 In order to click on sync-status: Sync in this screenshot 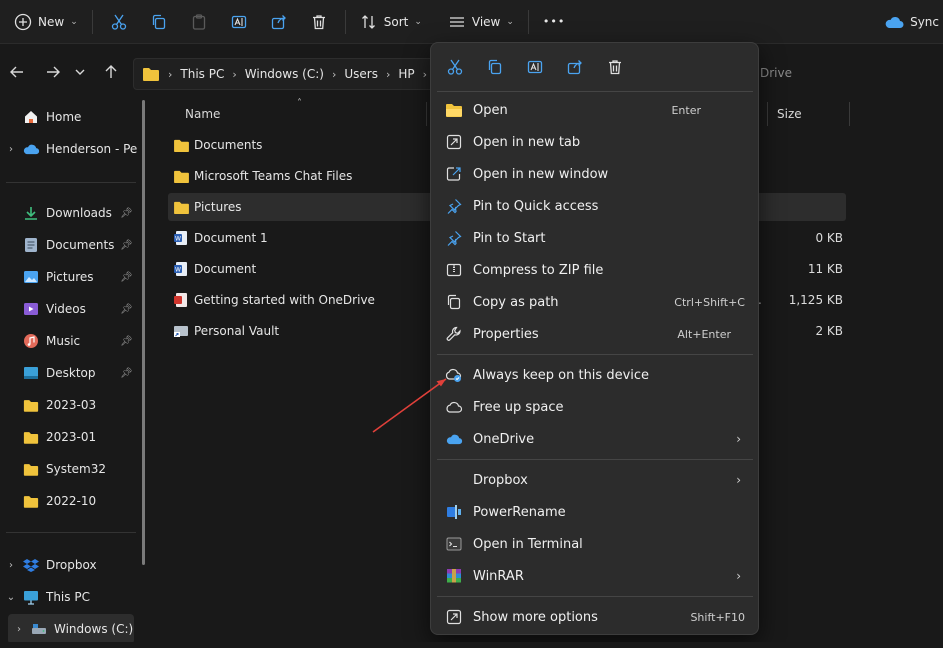, I will do `click(913, 22)`.